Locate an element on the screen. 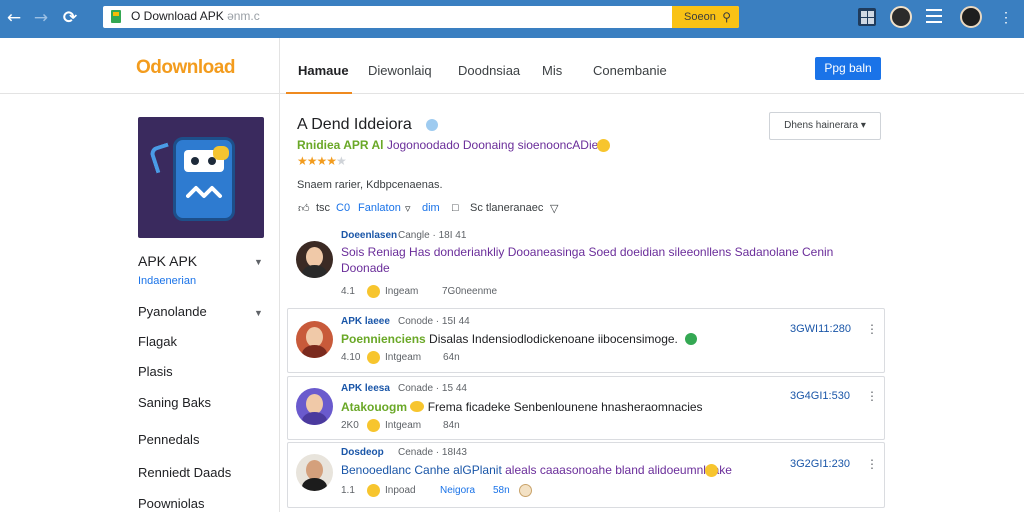 The height and width of the screenshot is (512, 1024). sidebar-item-5: Saning Baks is located at coordinates (174, 402).